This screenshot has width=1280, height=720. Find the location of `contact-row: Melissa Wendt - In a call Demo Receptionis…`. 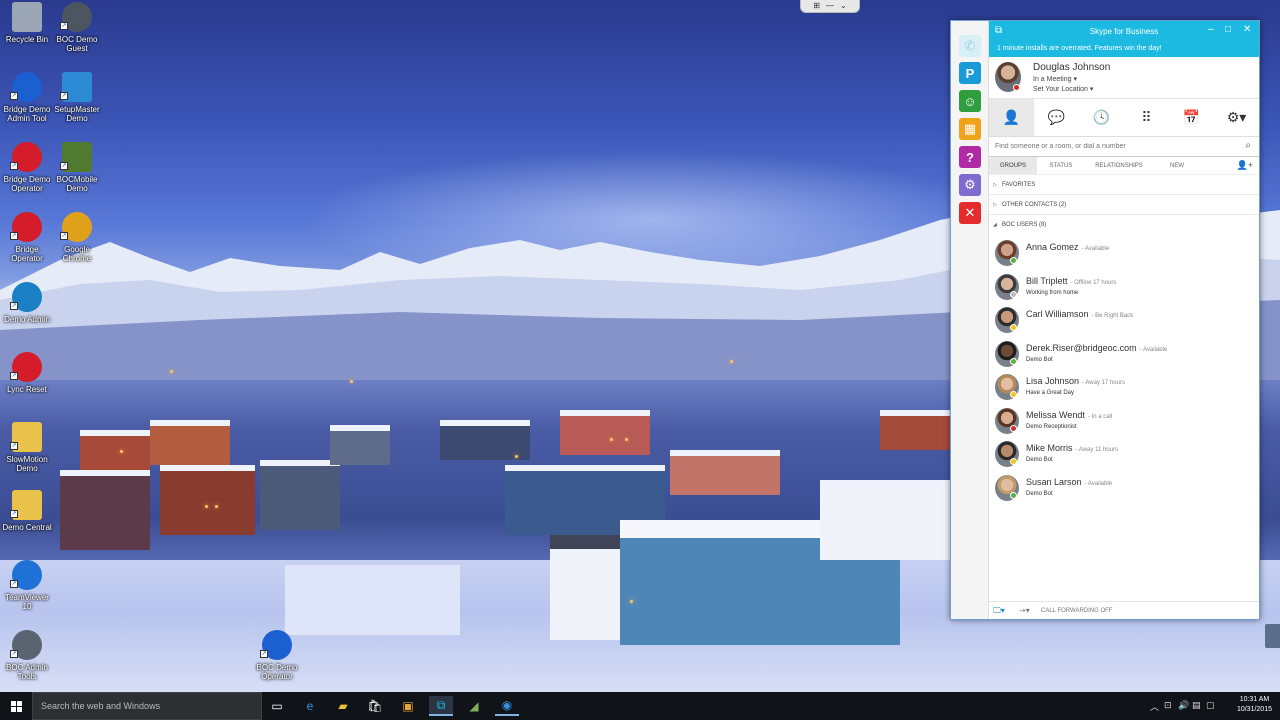

contact-row: Melissa Wendt - In a call Demo Receptionis… is located at coordinates (1124, 421).